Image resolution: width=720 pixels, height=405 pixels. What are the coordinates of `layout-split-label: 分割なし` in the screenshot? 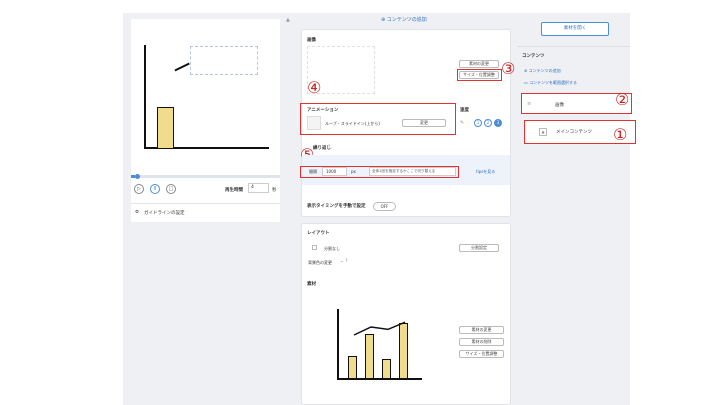 It's located at (332, 248).